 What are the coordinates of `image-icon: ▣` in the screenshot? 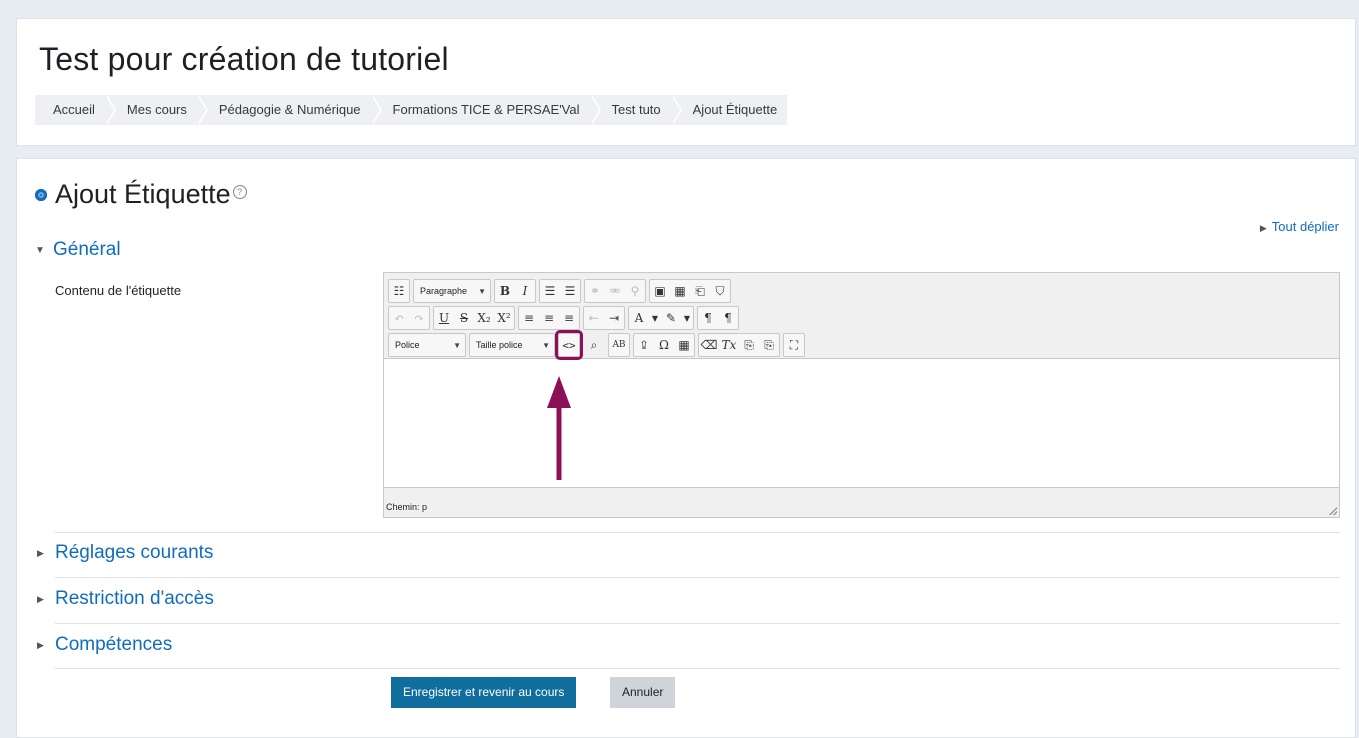 It's located at (660, 291).